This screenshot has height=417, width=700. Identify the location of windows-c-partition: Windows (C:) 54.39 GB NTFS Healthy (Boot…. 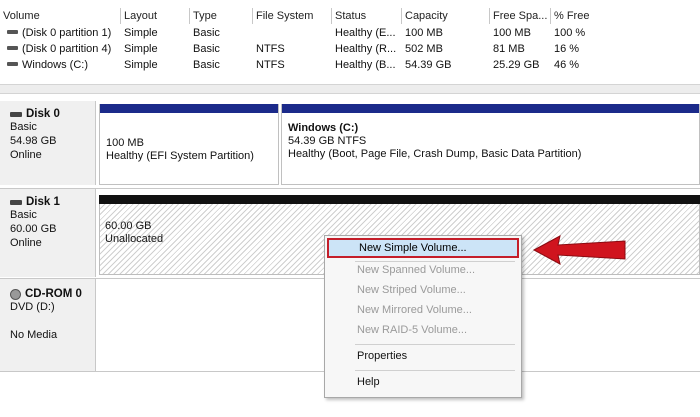
(490, 144).